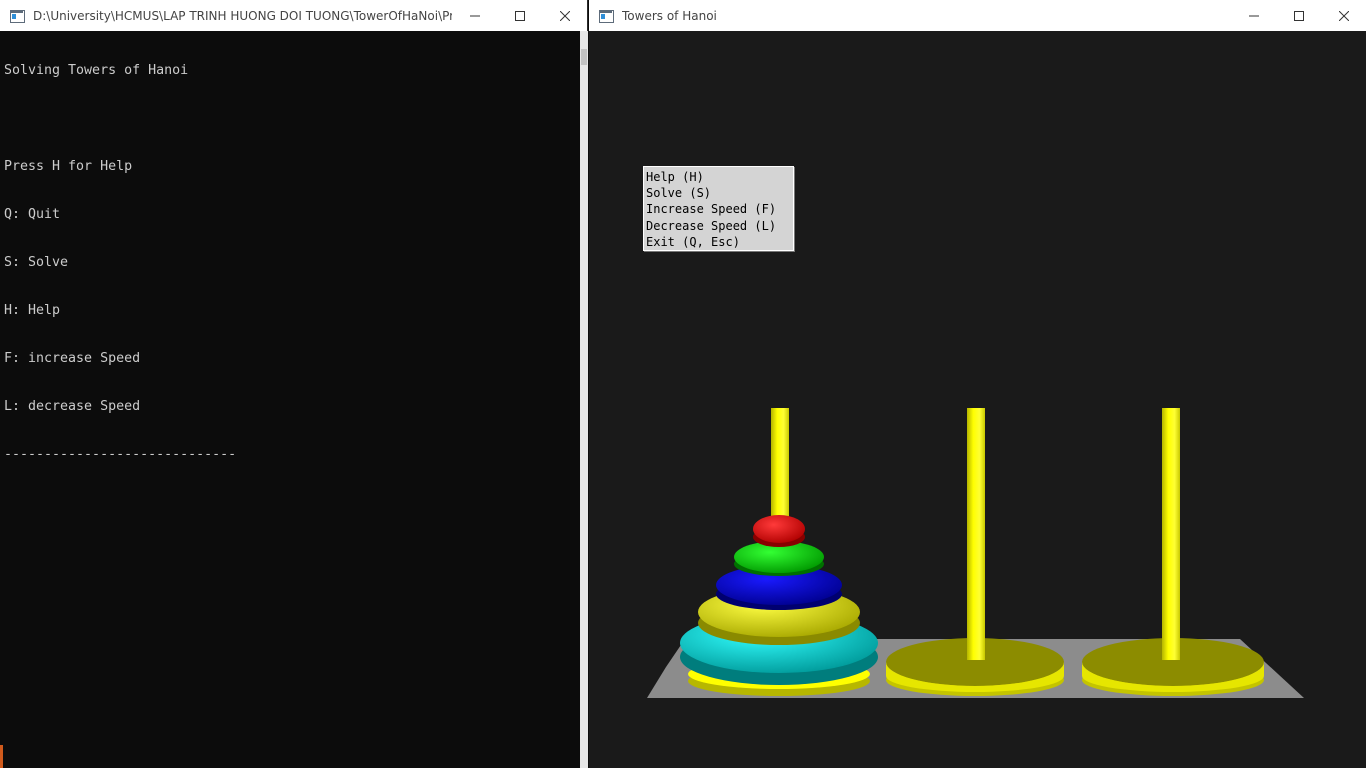  I want to click on console-maximize-button, so click(519, 15).